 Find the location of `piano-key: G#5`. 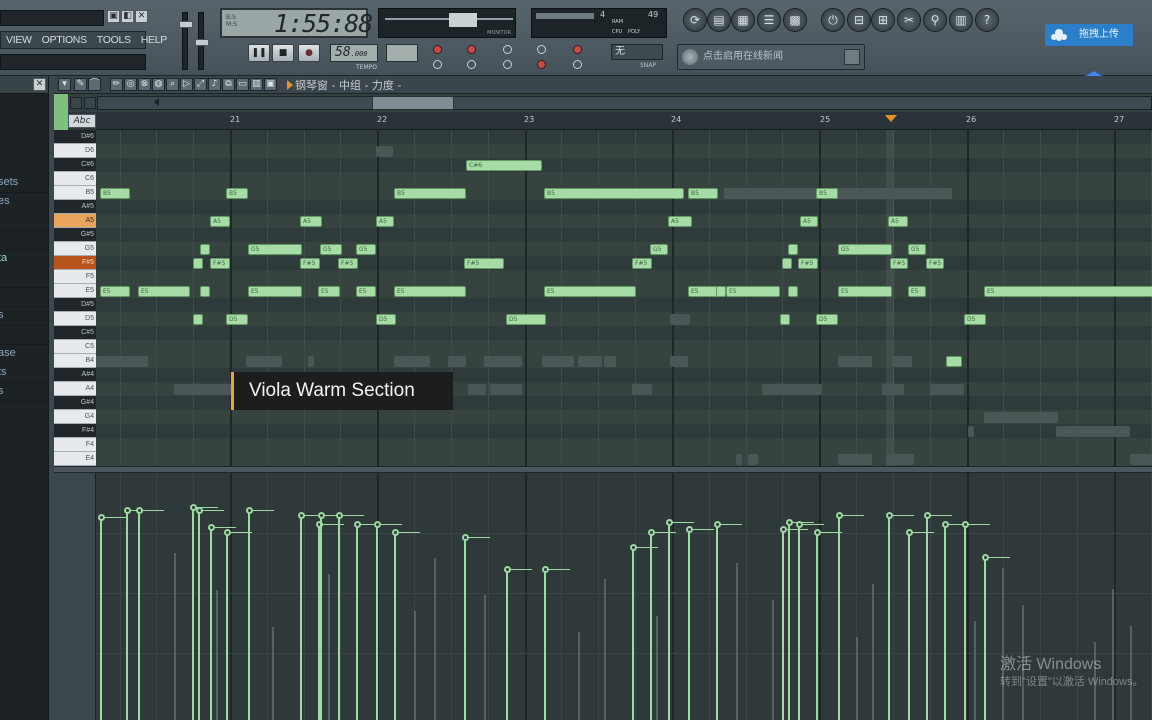

piano-key: G#5 is located at coordinates (75, 235).